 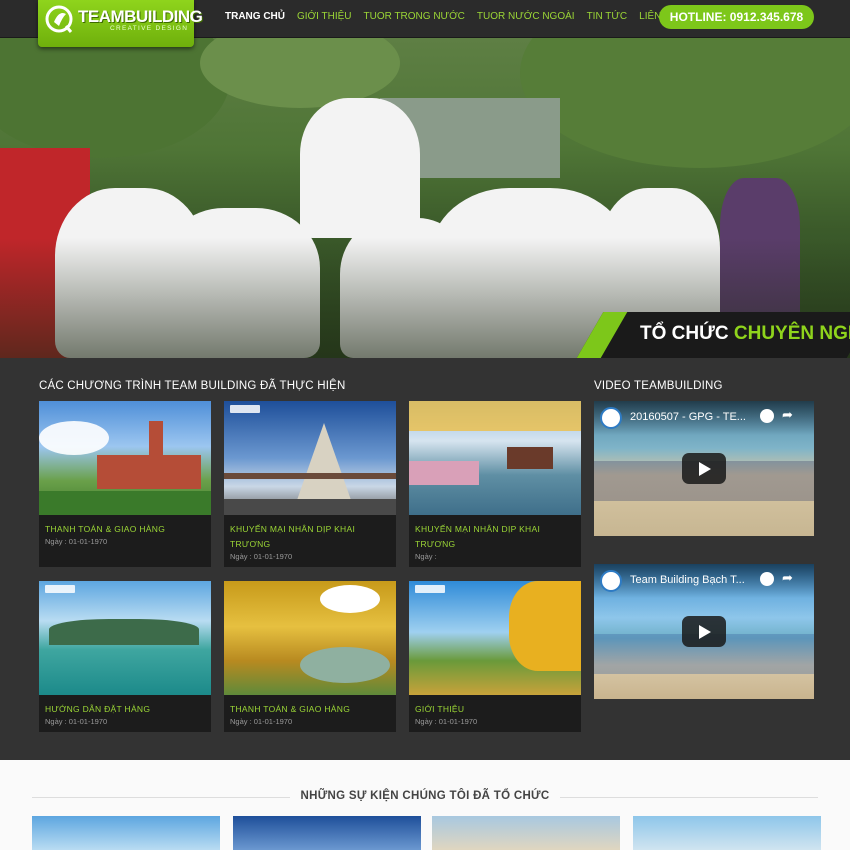 I want to click on program-caption: GIỚI THIỆU Ngày : 01-01-1970, so click(x=495, y=713).